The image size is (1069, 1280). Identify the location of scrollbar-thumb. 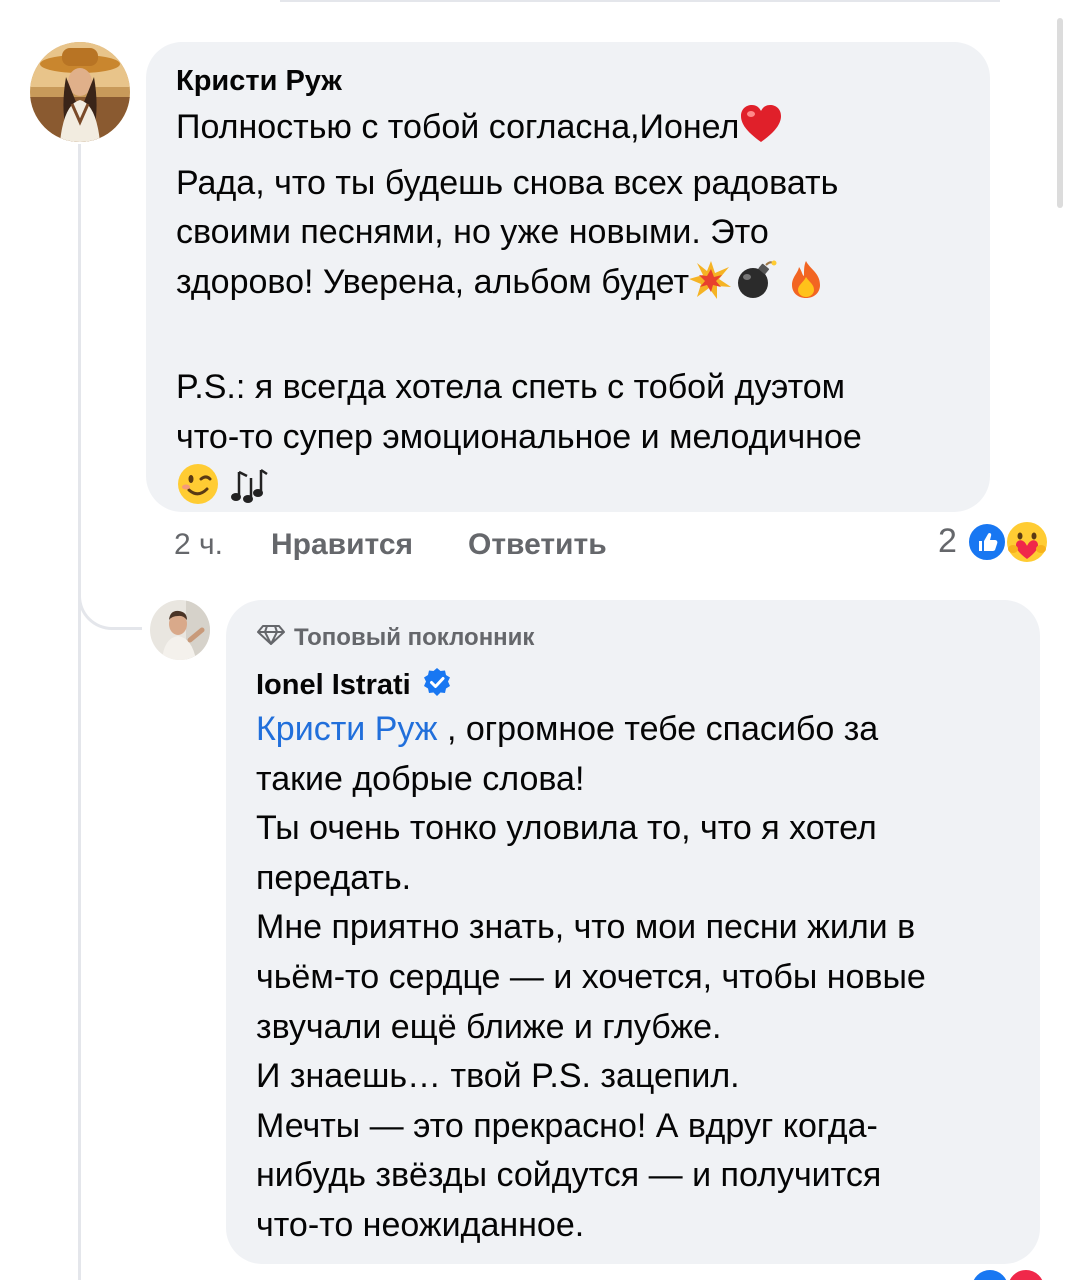
(1060, 113).